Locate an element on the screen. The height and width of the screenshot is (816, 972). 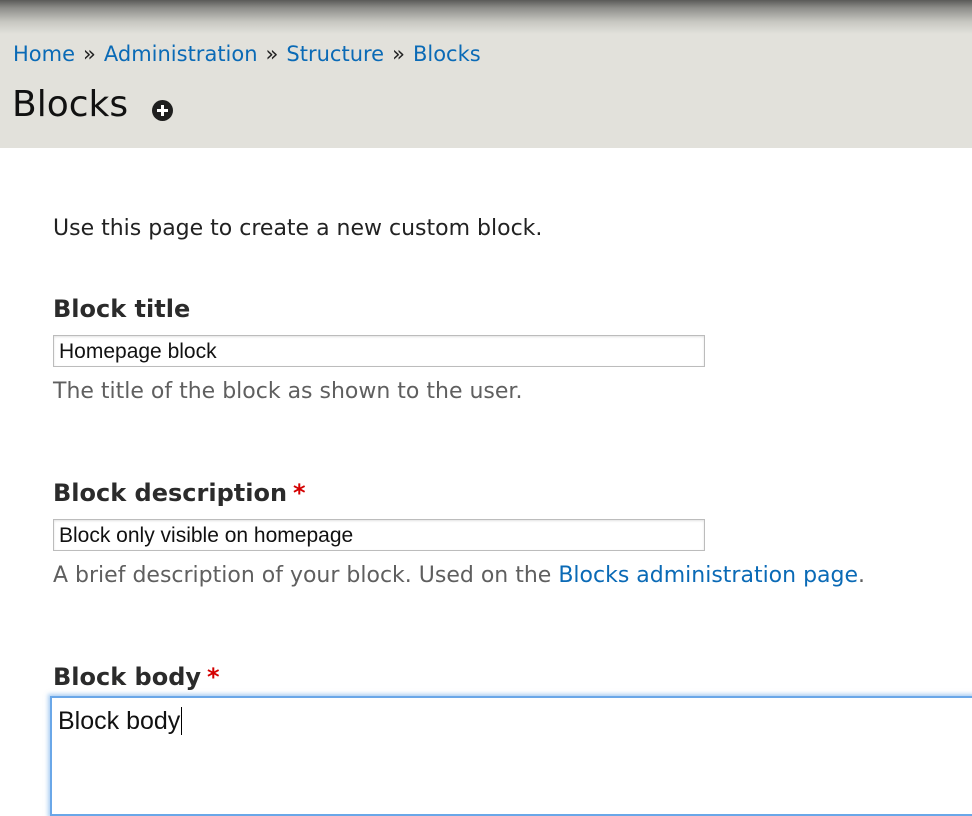
block-title-label-text: Block title is located at coordinates (122, 309).